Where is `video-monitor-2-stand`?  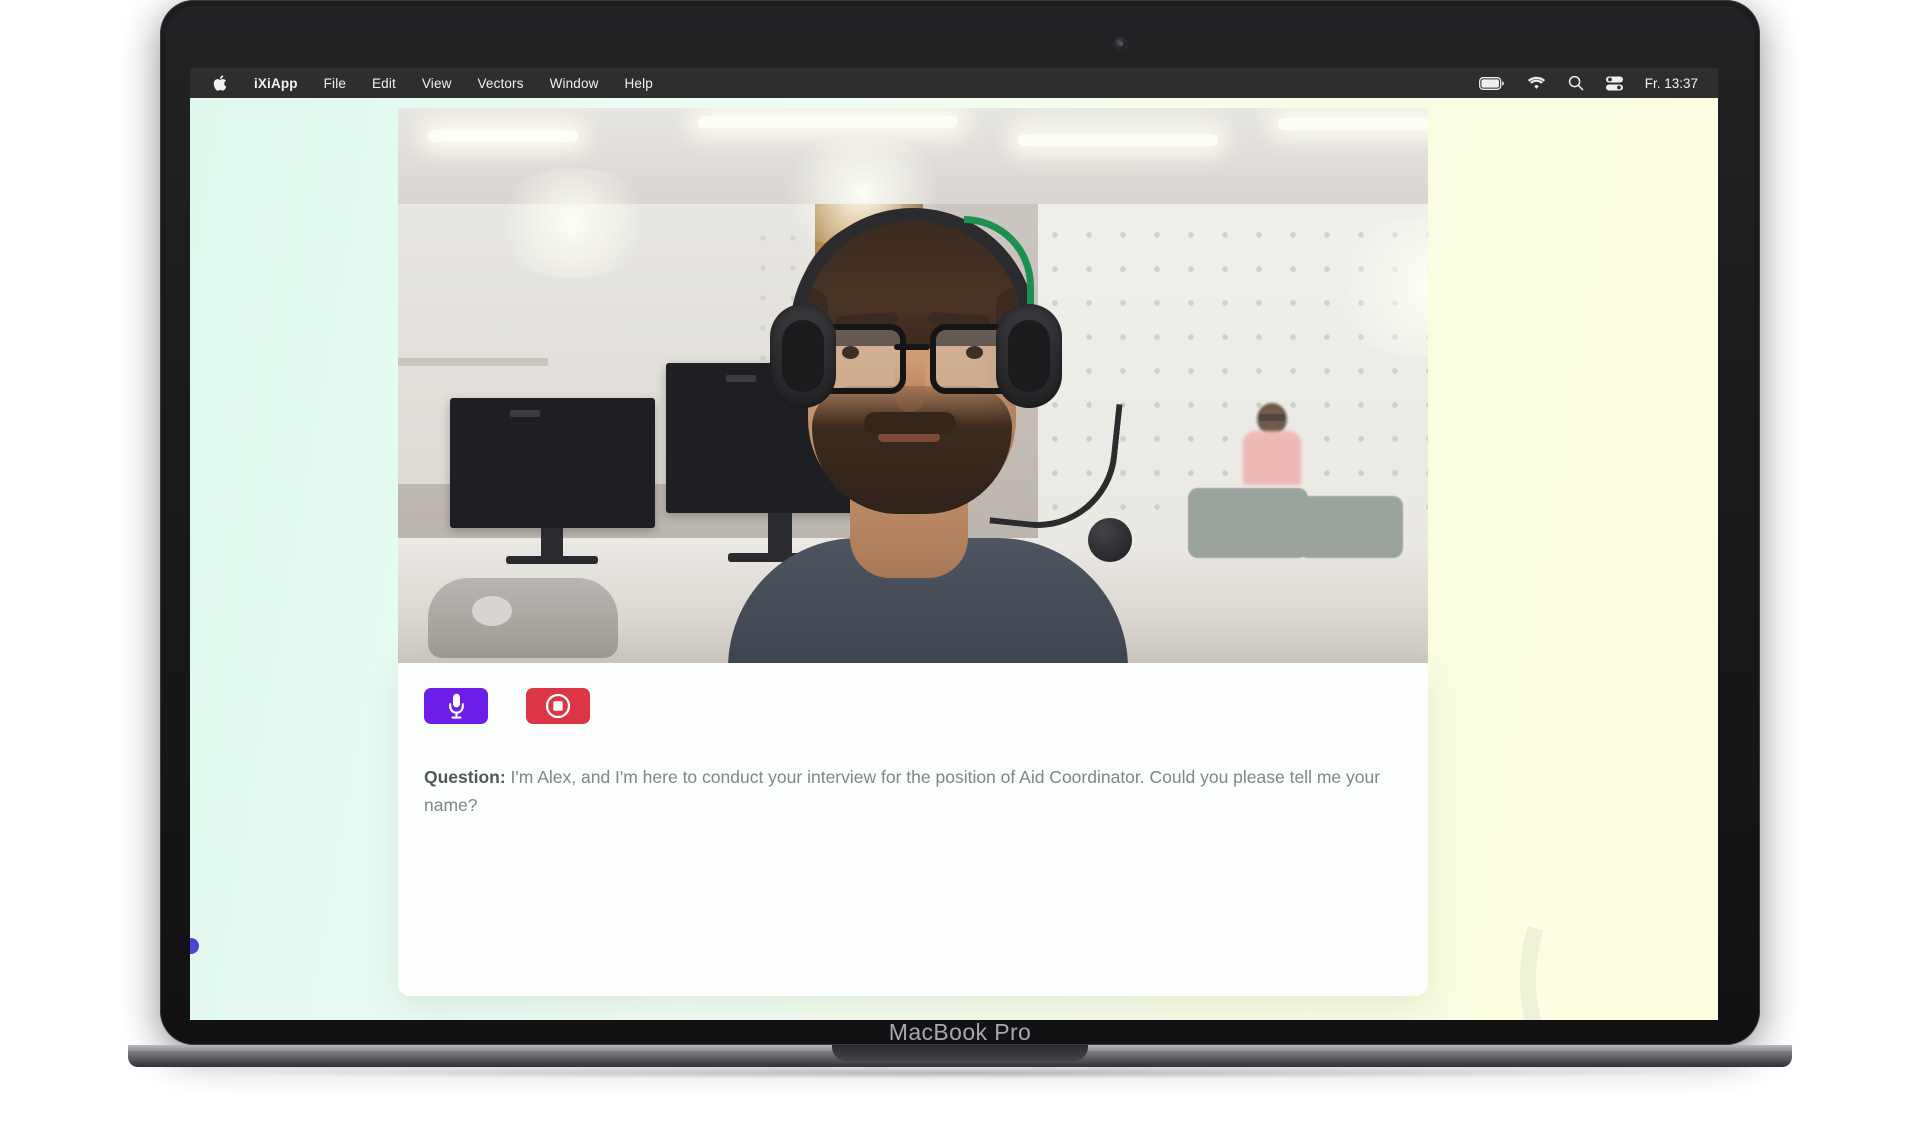
video-monitor-2-stand is located at coordinates (780, 534).